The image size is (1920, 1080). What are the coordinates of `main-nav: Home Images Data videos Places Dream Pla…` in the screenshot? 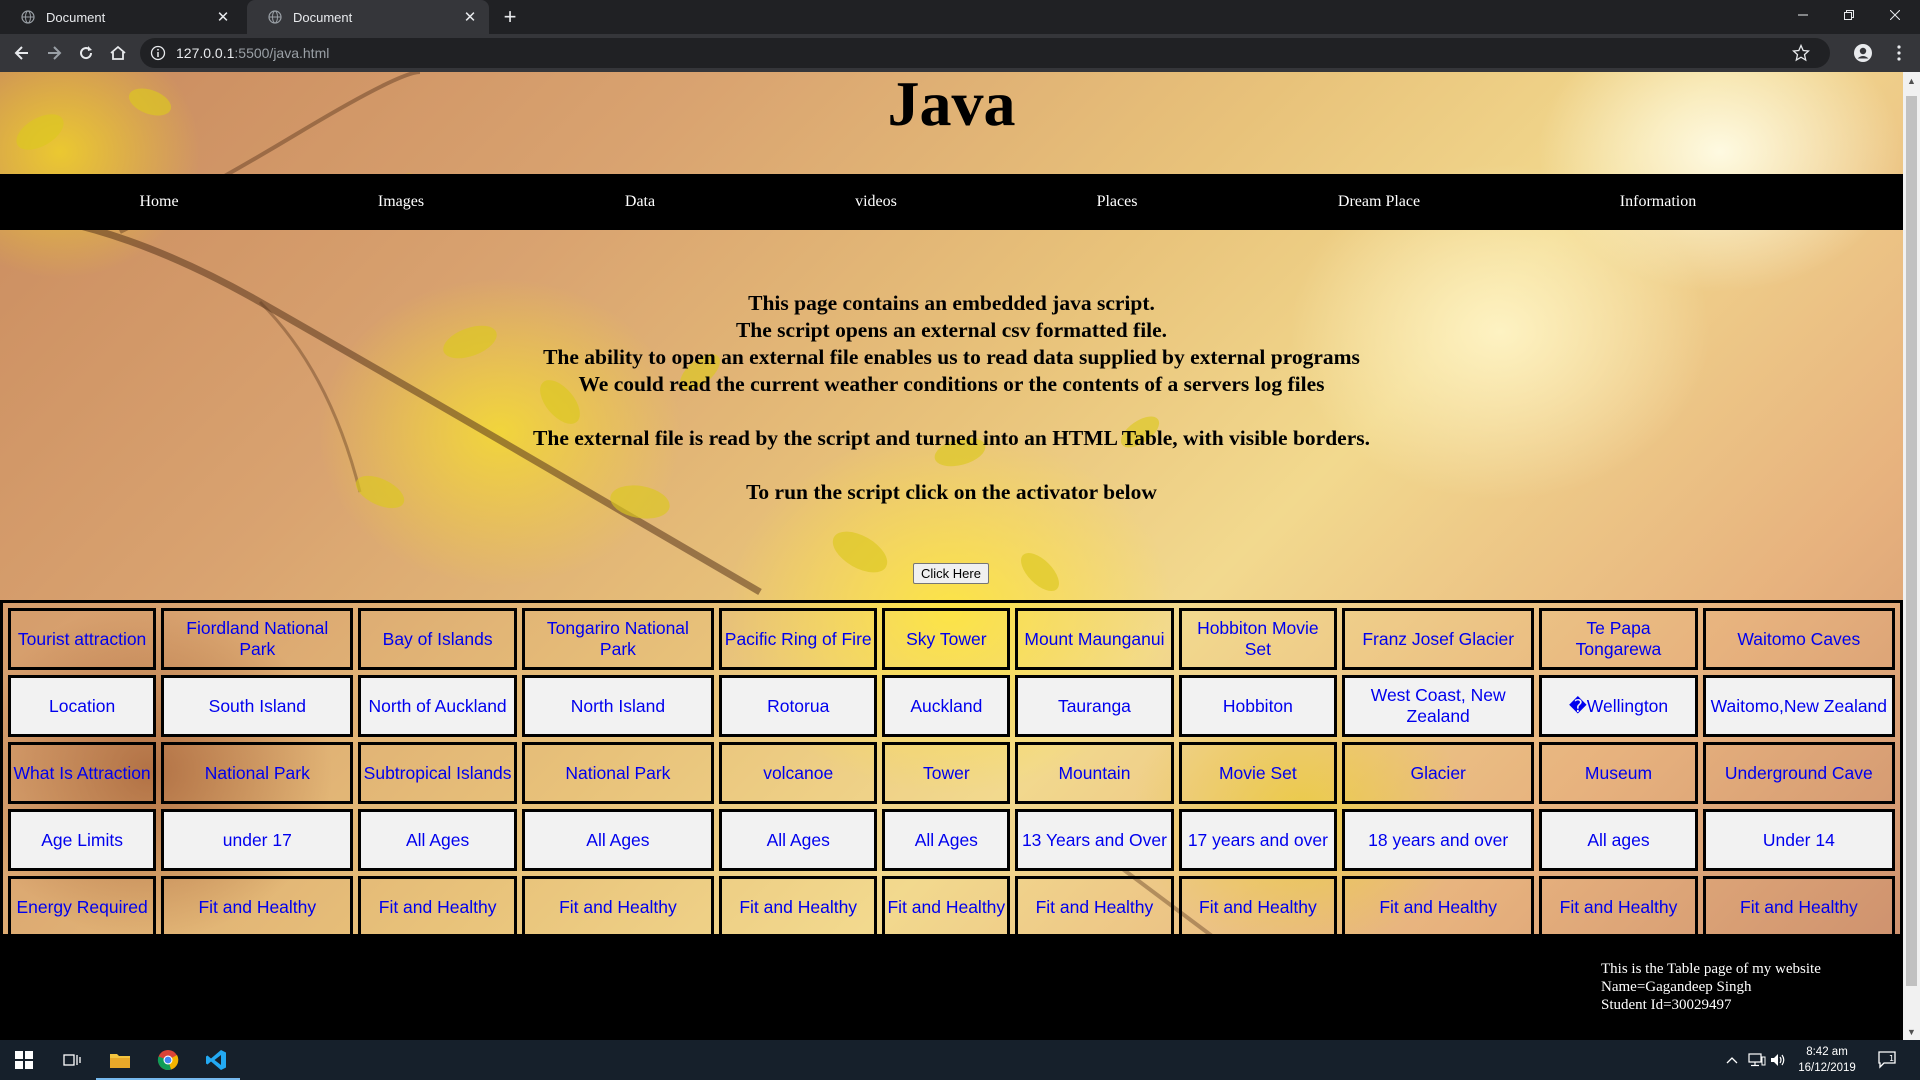 It's located at (951, 202).